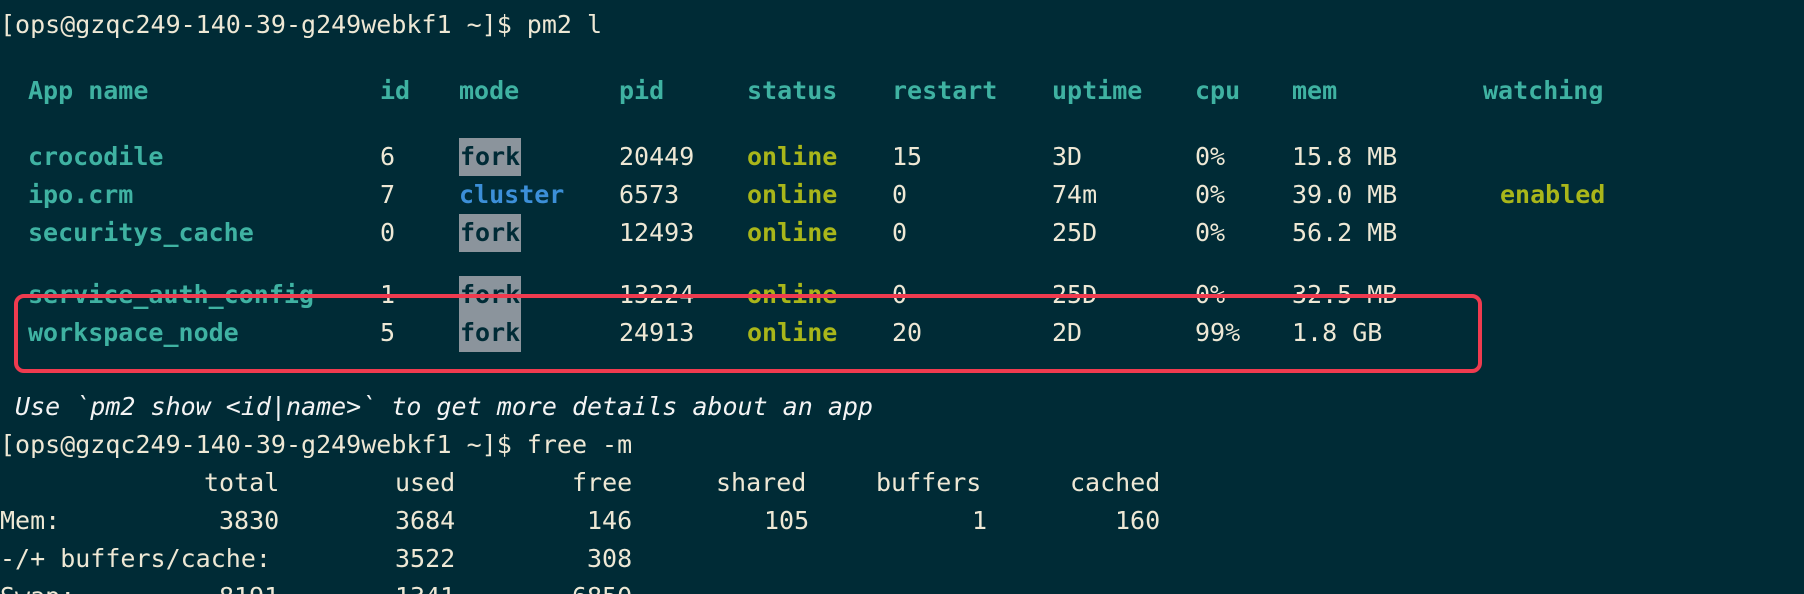  Describe the element at coordinates (907, 156) in the screenshot. I see `restart-cell: 15` at that location.